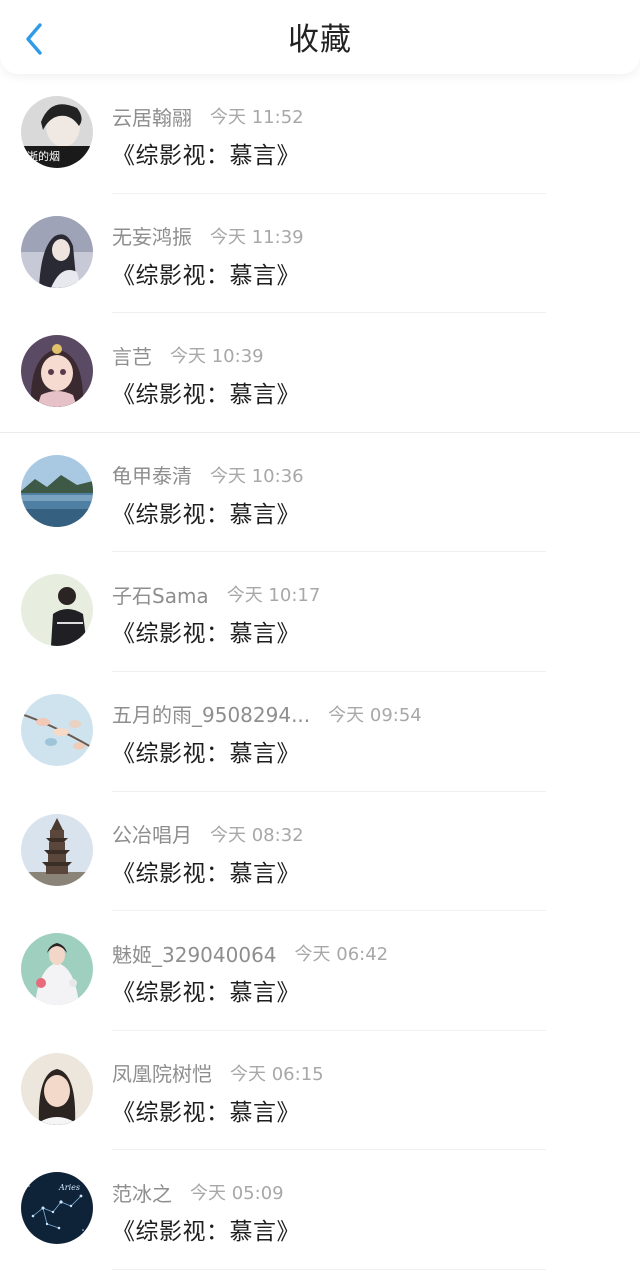  I want to click on user-name: 无妄鸿振, so click(152, 235).